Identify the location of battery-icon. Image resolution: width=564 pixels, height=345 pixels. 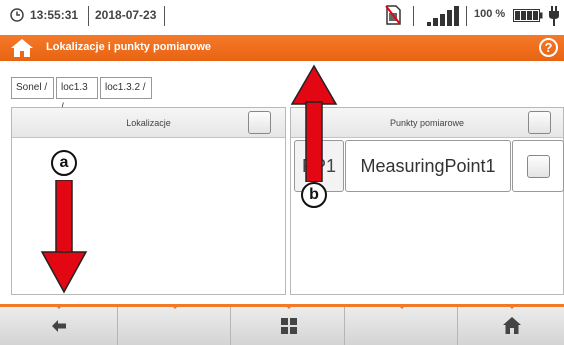
(528, 15).